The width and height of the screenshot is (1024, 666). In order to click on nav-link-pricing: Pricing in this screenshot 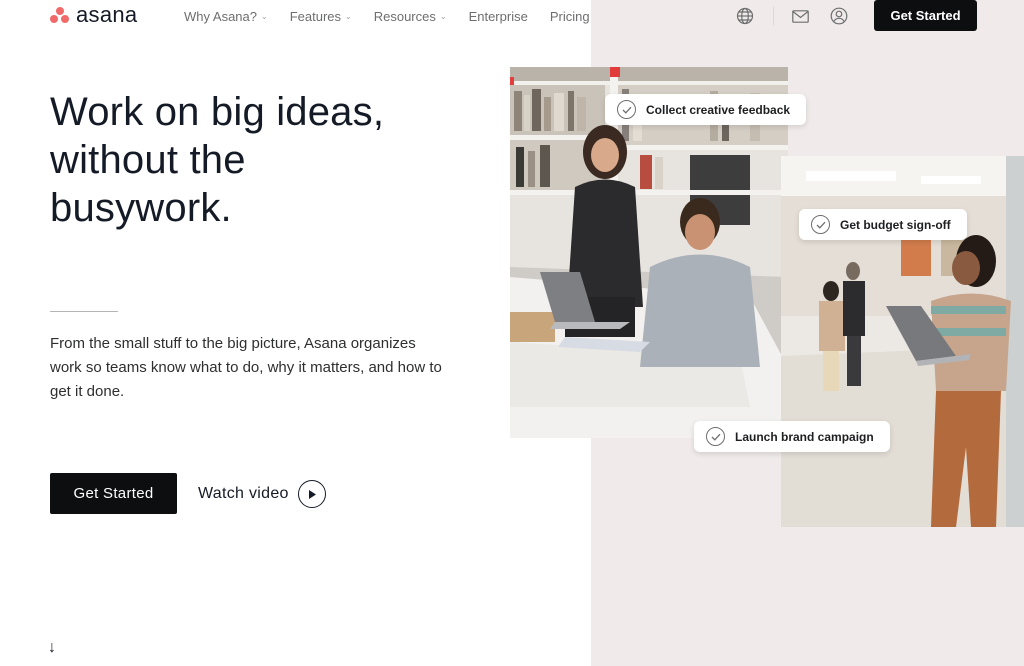, I will do `click(570, 16)`.